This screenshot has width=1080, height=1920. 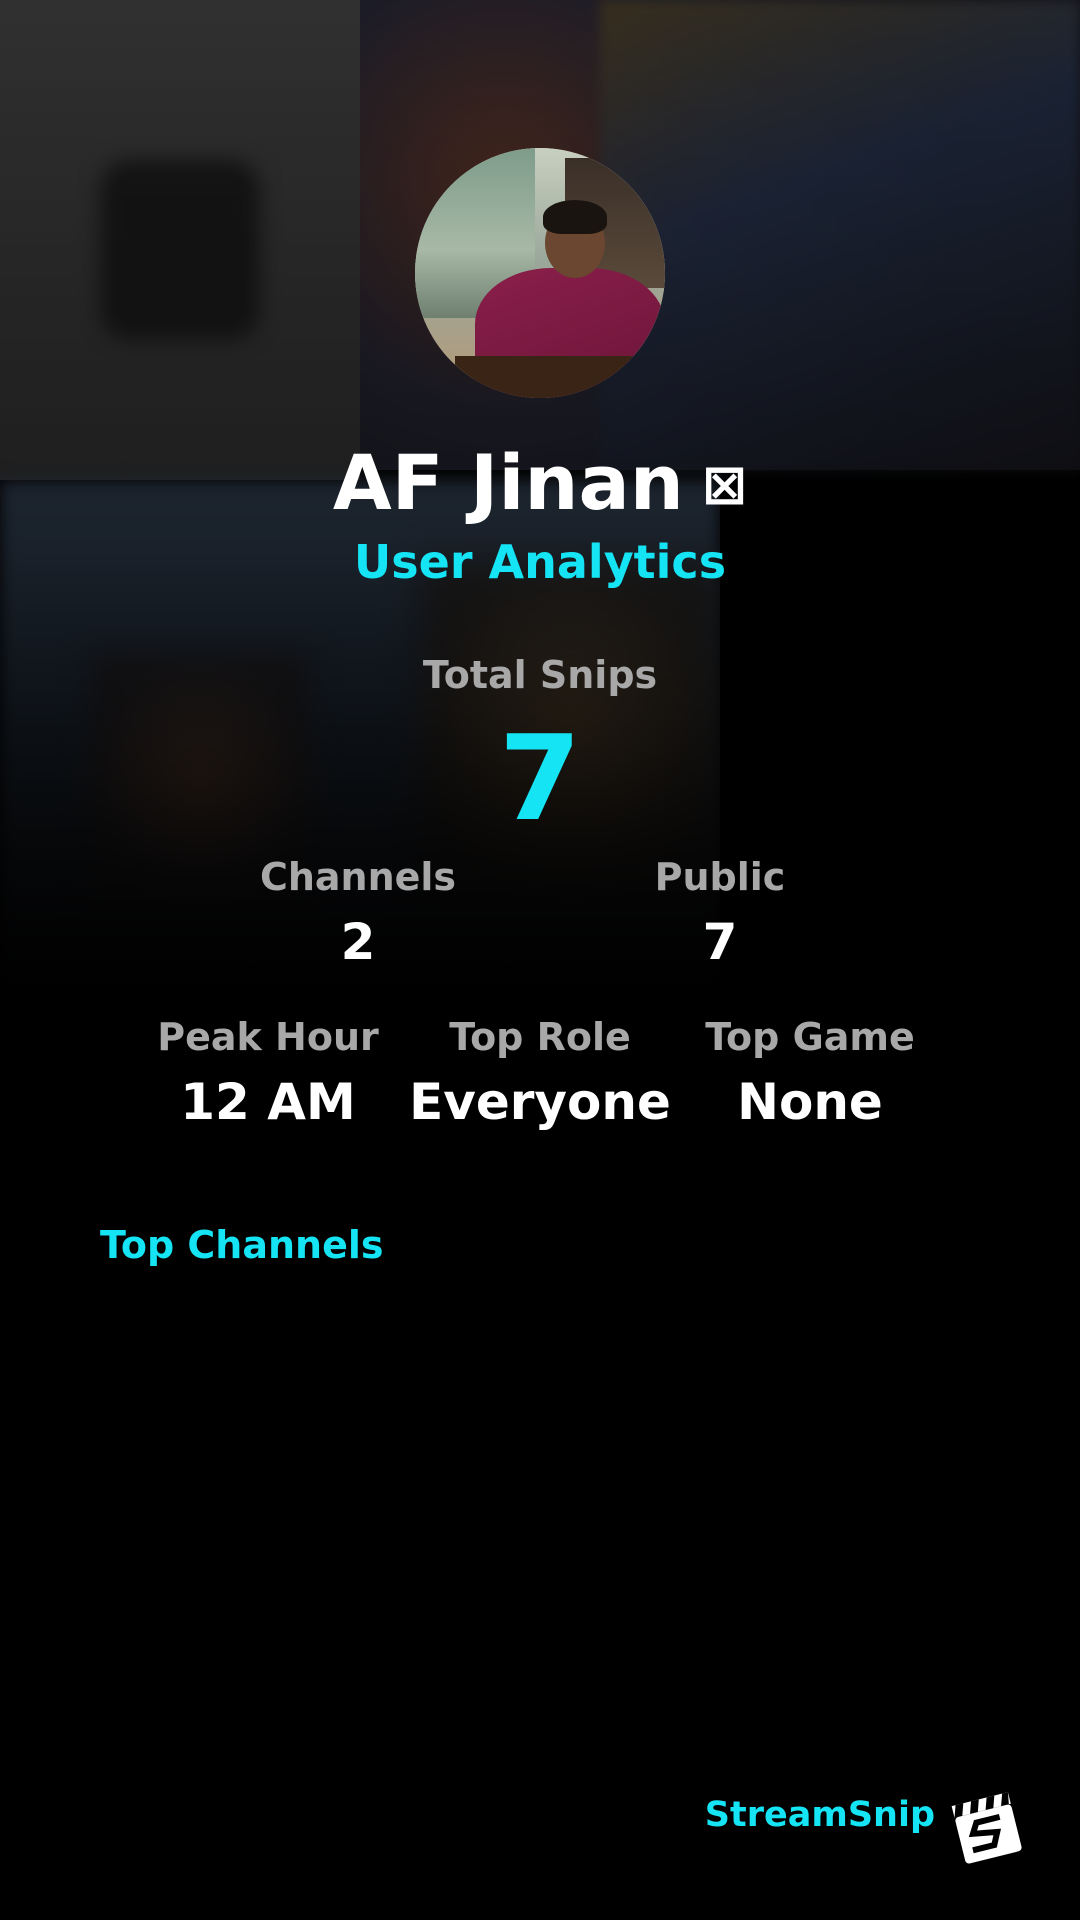 I want to click on top-role-value: Everyone, so click(x=540, y=1102).